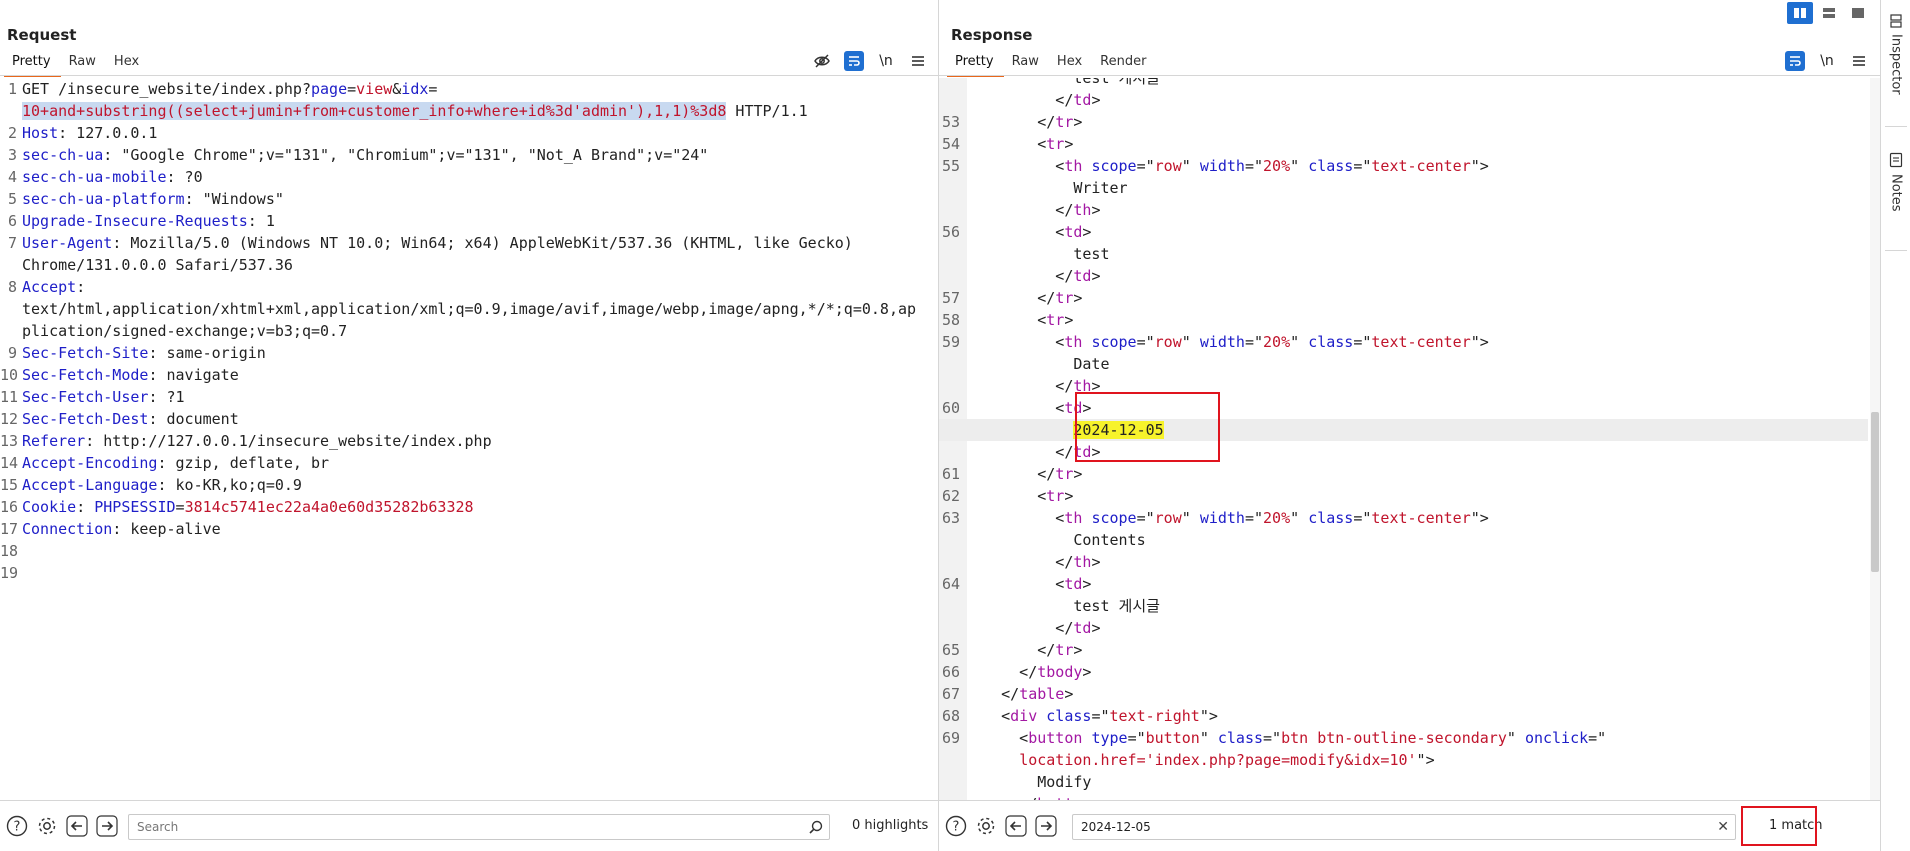 This screenshot has width=1910, height=851. What do you see at coordinates (9, 573) in the screenshot?
I see `line-number: 19` at bounding box center [9, 573].